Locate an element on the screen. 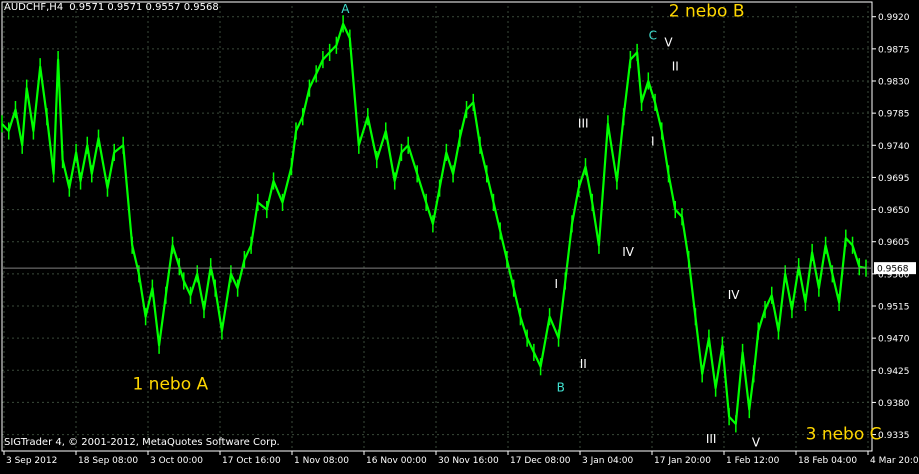 Image resolution: width=919 pixels, height=474 pixels. y-tick-label: 0.9470 is located at coordinates (894, 340).